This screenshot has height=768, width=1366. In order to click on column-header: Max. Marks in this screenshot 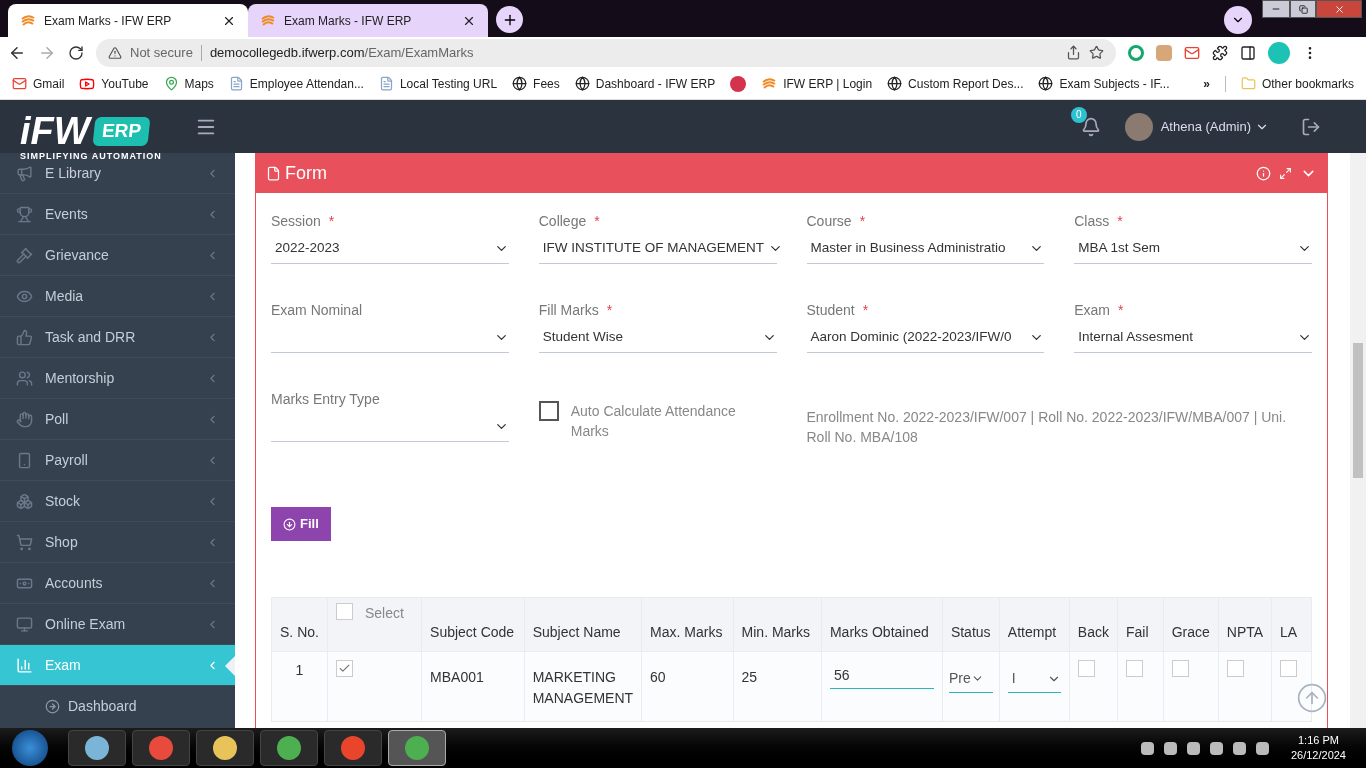, I will do `click(686, 632)`.